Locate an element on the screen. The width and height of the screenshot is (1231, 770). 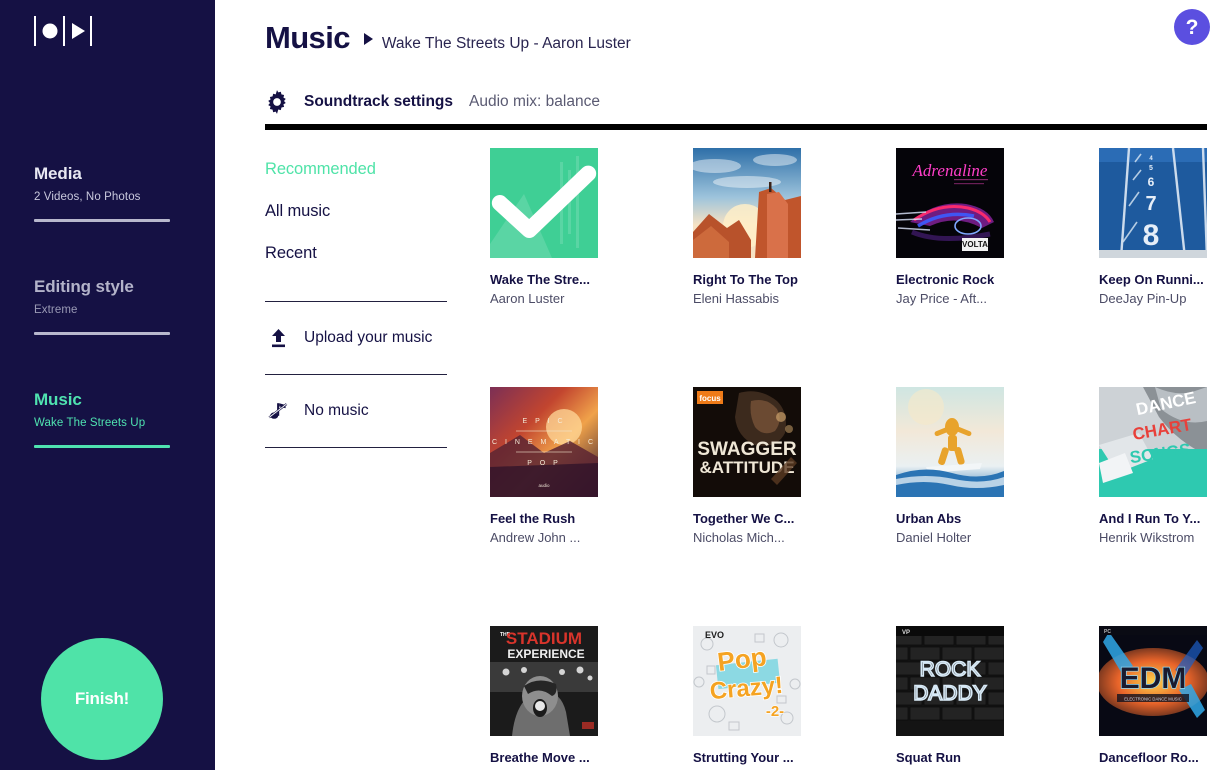
svg-text: Adrenaline is located at coordinates (950, 170).